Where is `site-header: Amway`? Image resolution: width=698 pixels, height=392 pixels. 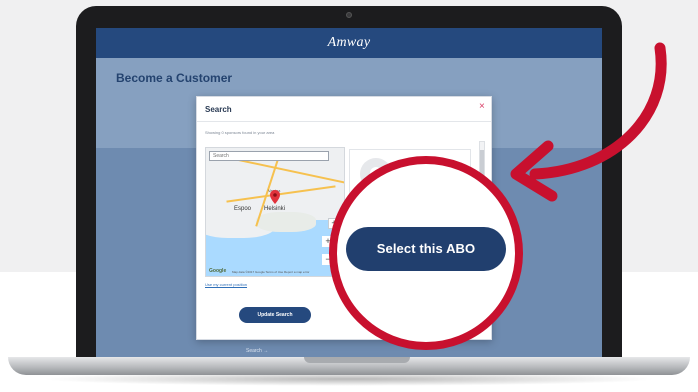
site-header: Amway is located at coordinates (349, 43).